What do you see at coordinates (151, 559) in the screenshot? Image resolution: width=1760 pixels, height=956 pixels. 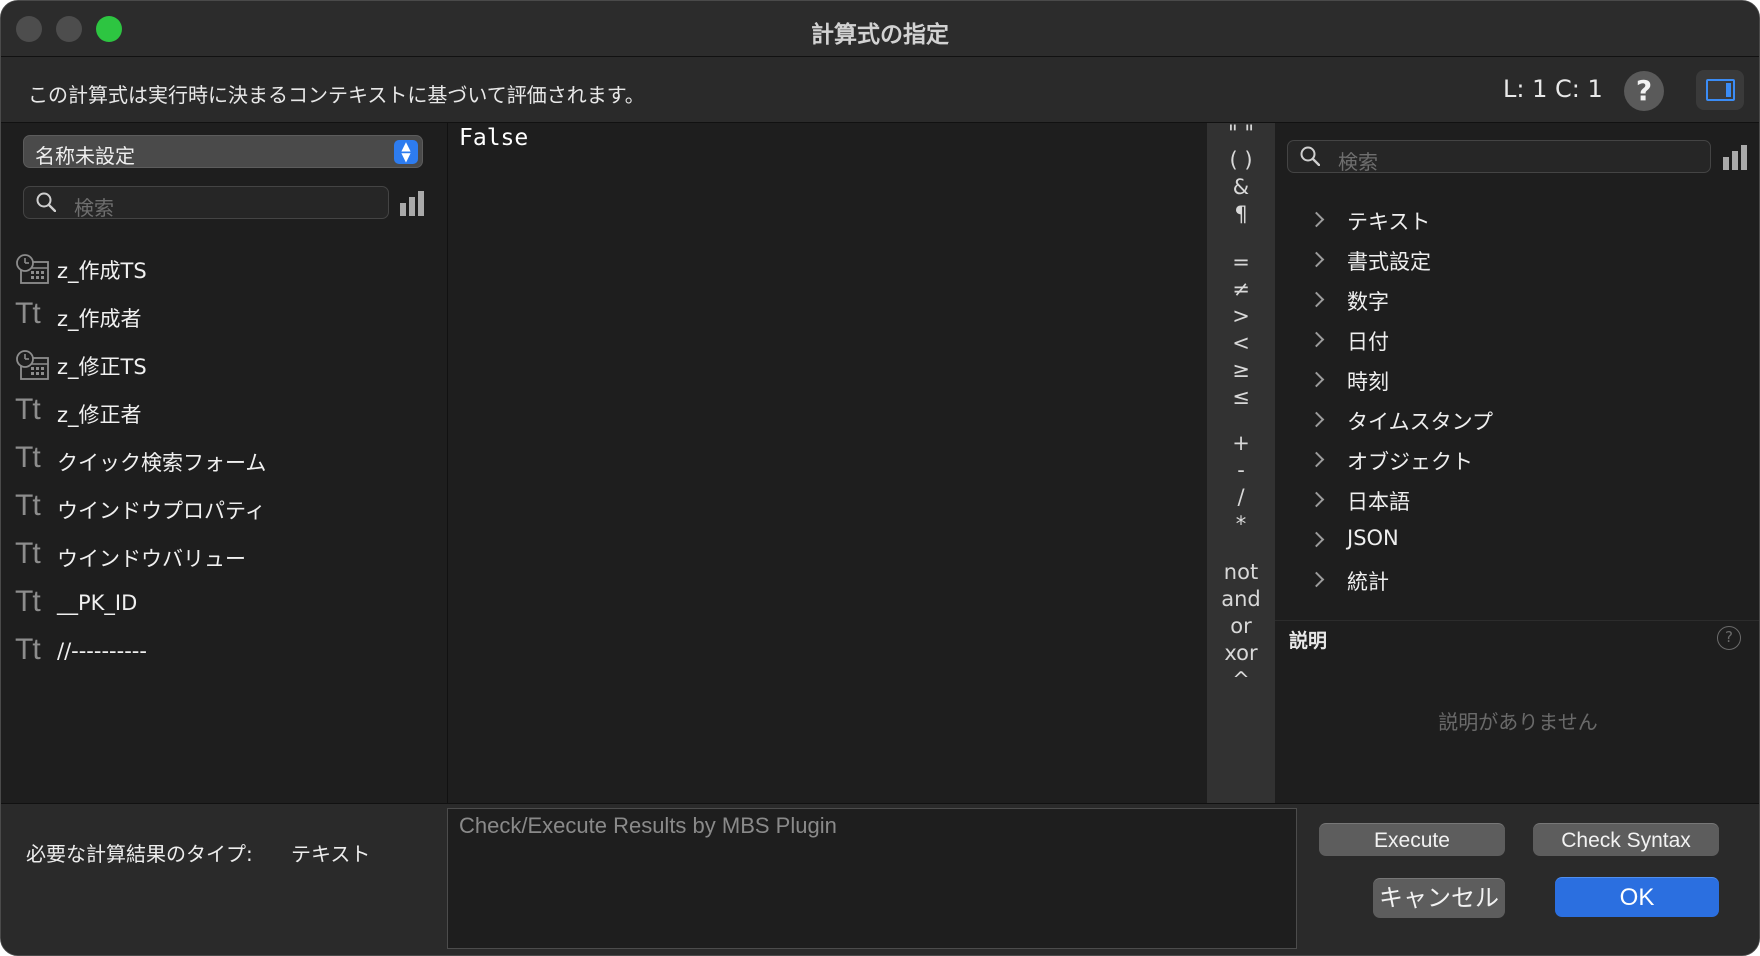 I see `field-name: ウインドウバリュー` at bounding box center [151, 559].